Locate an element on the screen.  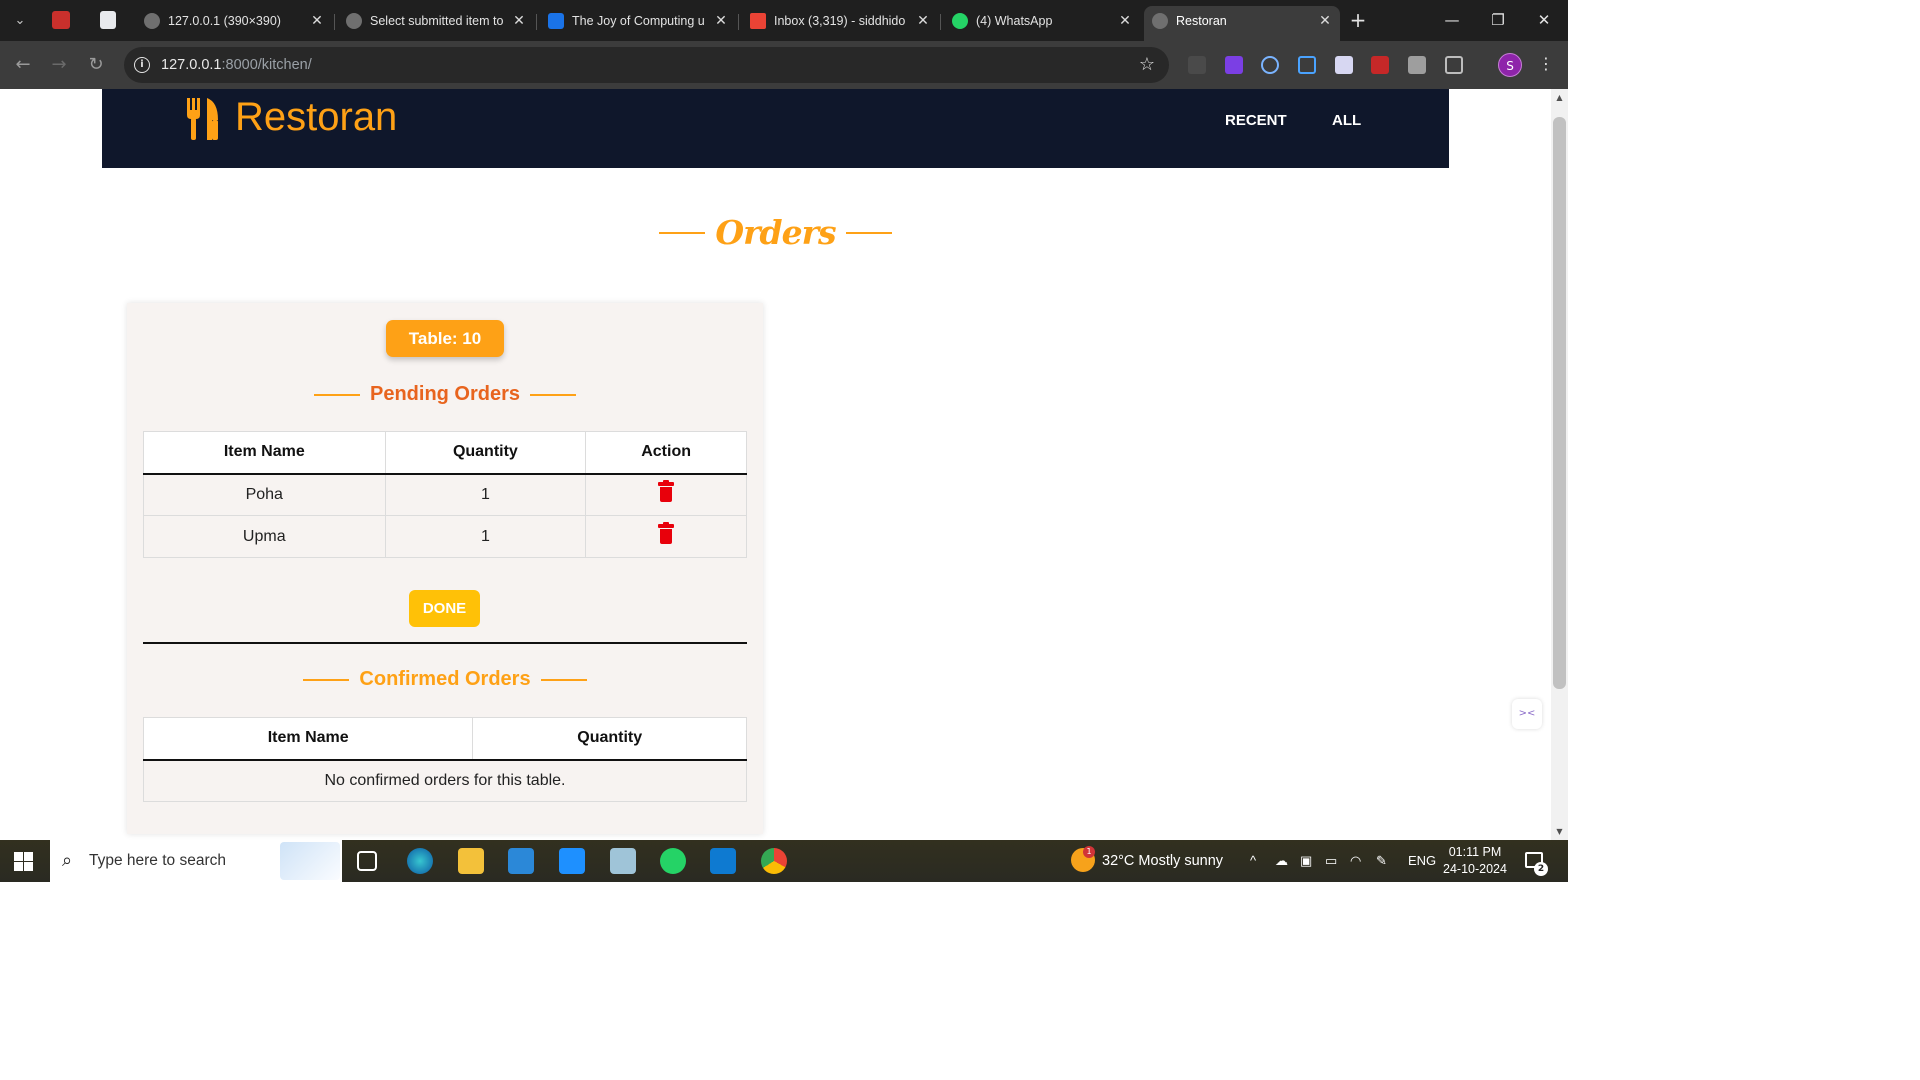
tab-separator is located at coordinates (334, 22).